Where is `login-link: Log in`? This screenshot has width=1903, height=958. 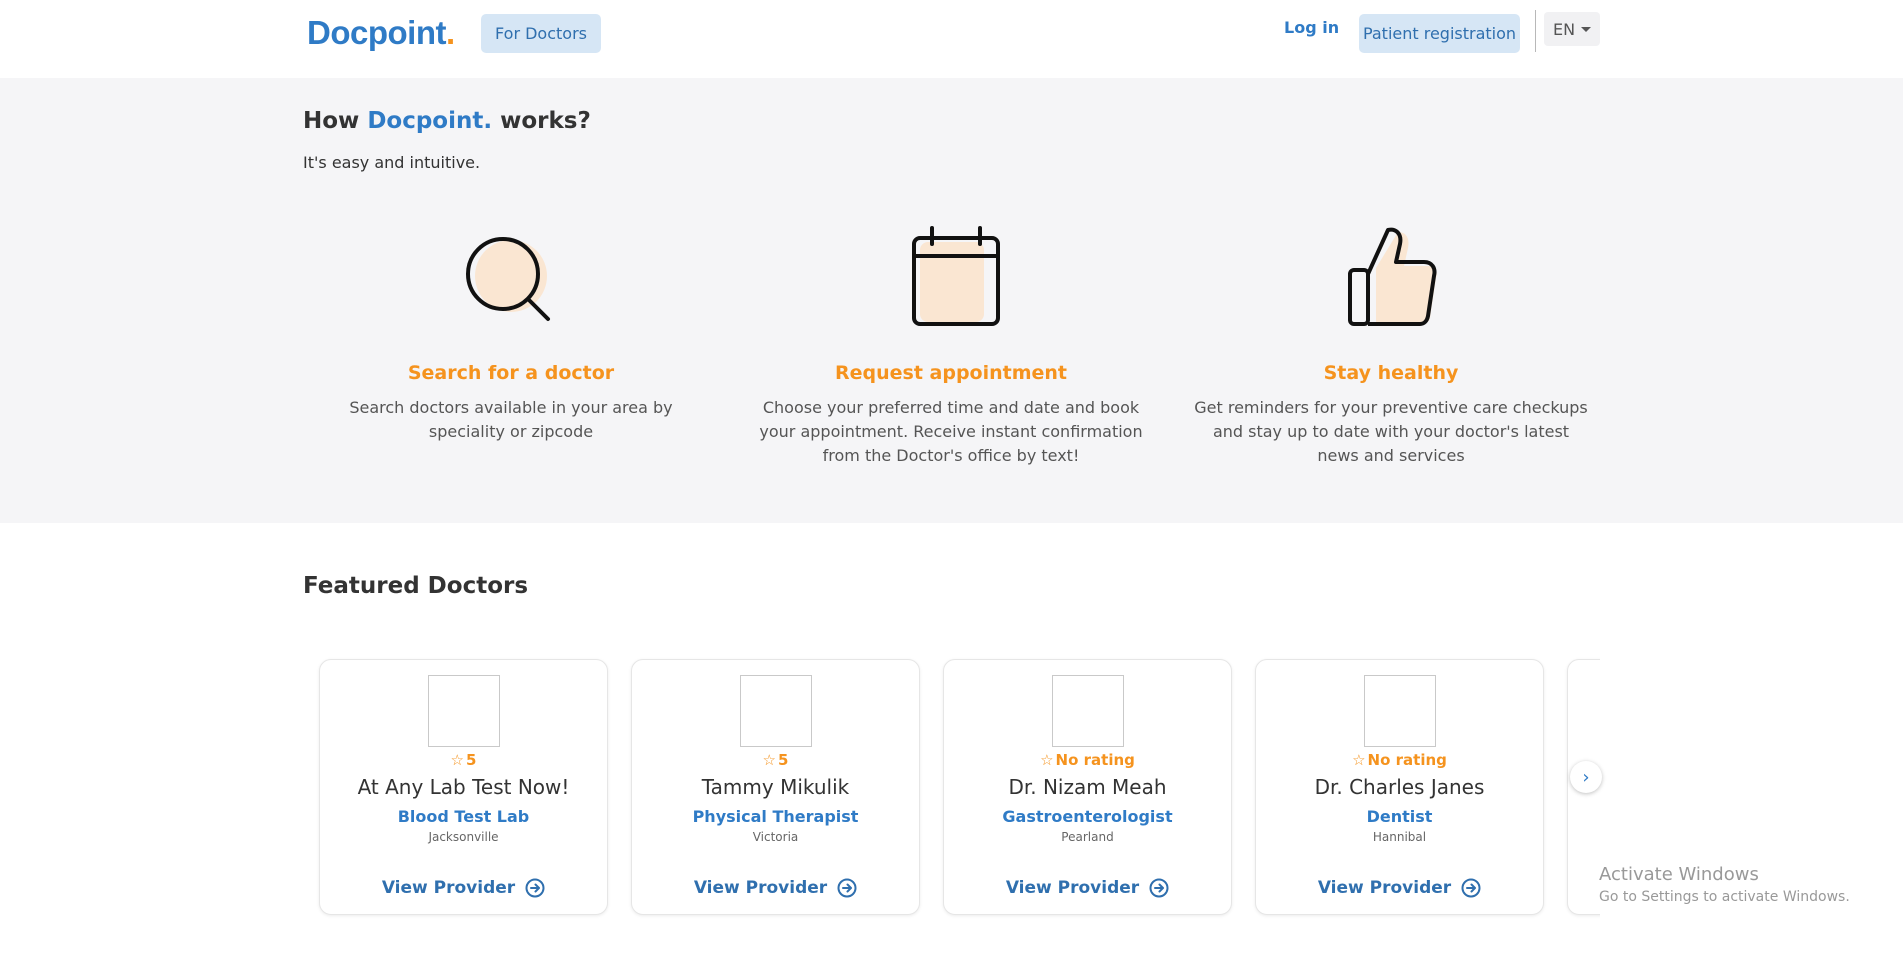 login-link: Log in is located at coordinates (1311, 27).